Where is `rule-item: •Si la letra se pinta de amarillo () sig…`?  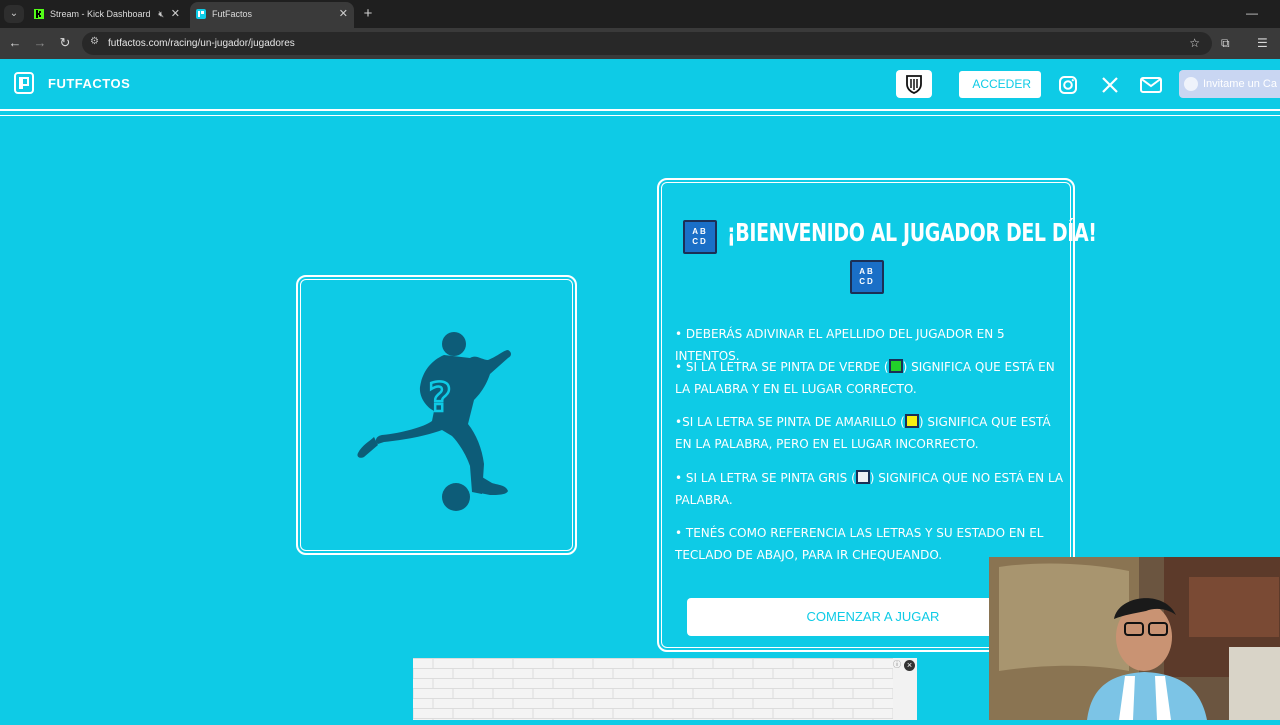
rule-item: •Si la letra se pinta de amarillo () sig… is located at coordinates (871, 433).